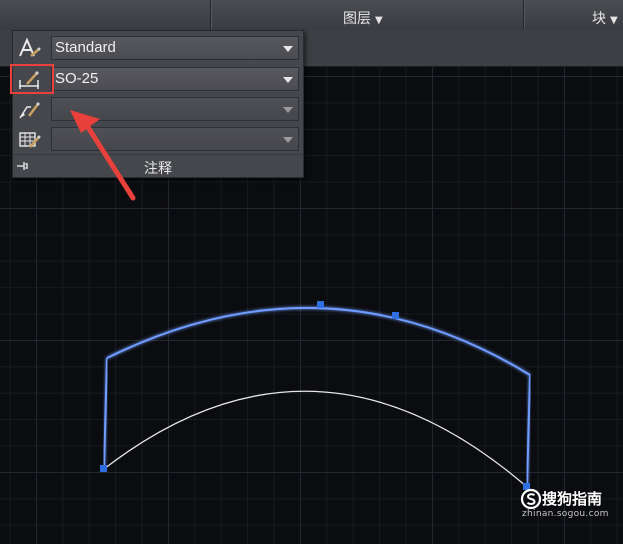 The height and width of the screenshot is (544, 623). I want to click on dimension-style-row: SO-25, so click(158, 79).